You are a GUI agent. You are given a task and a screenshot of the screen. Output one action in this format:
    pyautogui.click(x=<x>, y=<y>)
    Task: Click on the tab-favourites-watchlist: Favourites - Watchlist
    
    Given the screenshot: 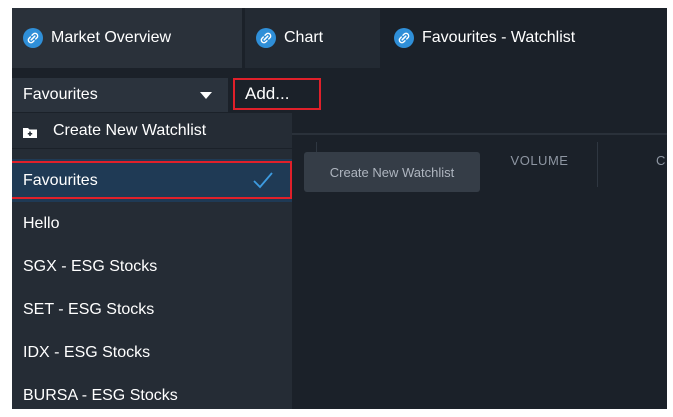 What is the action you would take?
    pyautogui.click(x=518, y=38)
    